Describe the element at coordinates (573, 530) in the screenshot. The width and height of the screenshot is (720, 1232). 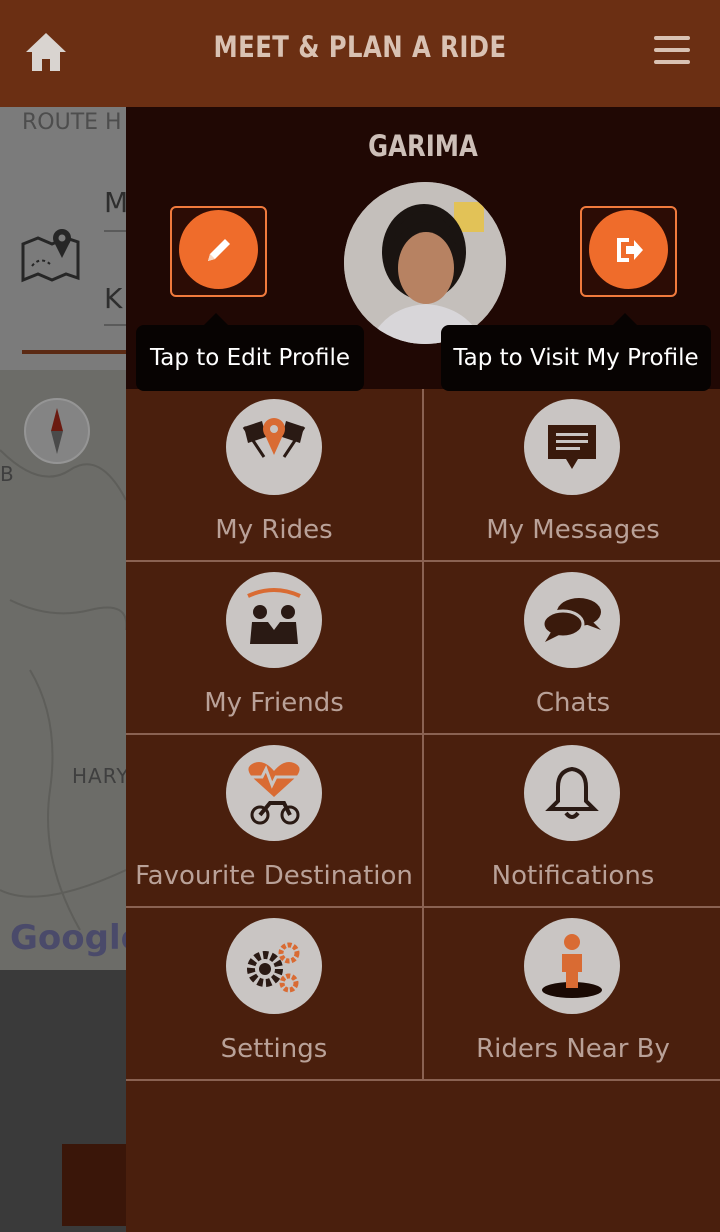
I see `menu-item-label: My Messages` at that location.